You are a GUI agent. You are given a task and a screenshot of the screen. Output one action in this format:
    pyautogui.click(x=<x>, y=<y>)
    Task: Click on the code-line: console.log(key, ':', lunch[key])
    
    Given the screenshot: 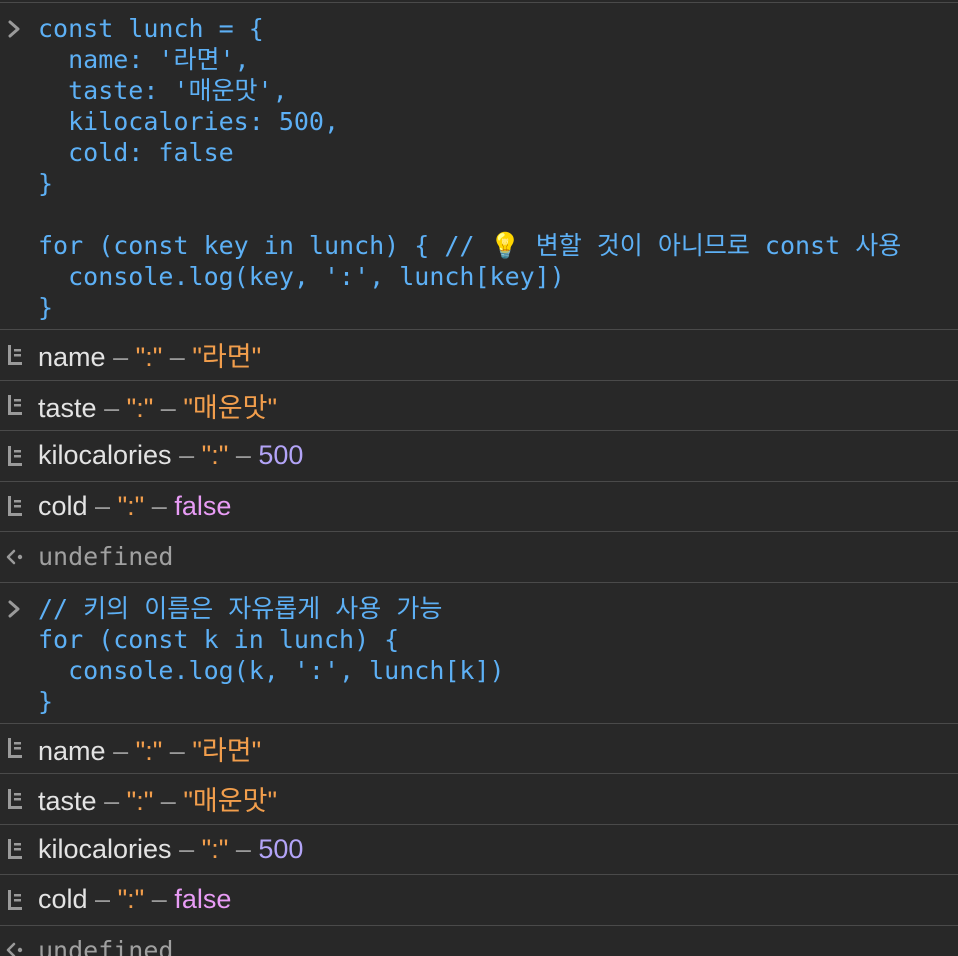 What is the action you would take?
    pyautogui.click(x=301, y=276)
    